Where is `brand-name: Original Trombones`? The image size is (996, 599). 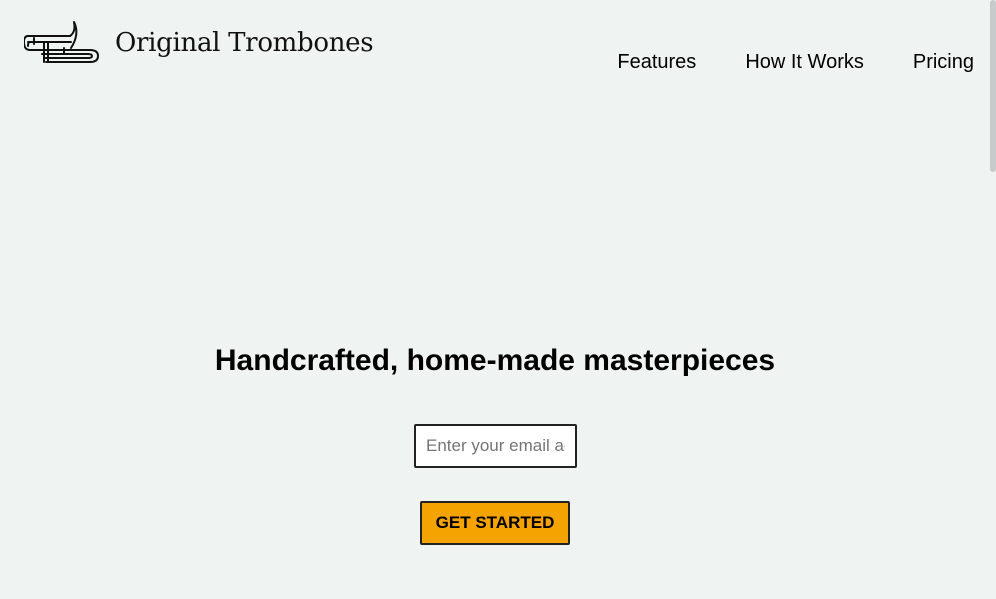
brand-name: Original Trombones is located at coordinates (244, 43).